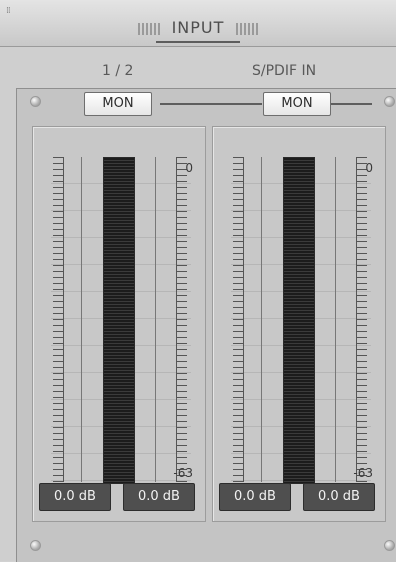 This screenshot has width=396, height=562. I want to click on grip-icon: ⁞⁞, so click(8, 11).